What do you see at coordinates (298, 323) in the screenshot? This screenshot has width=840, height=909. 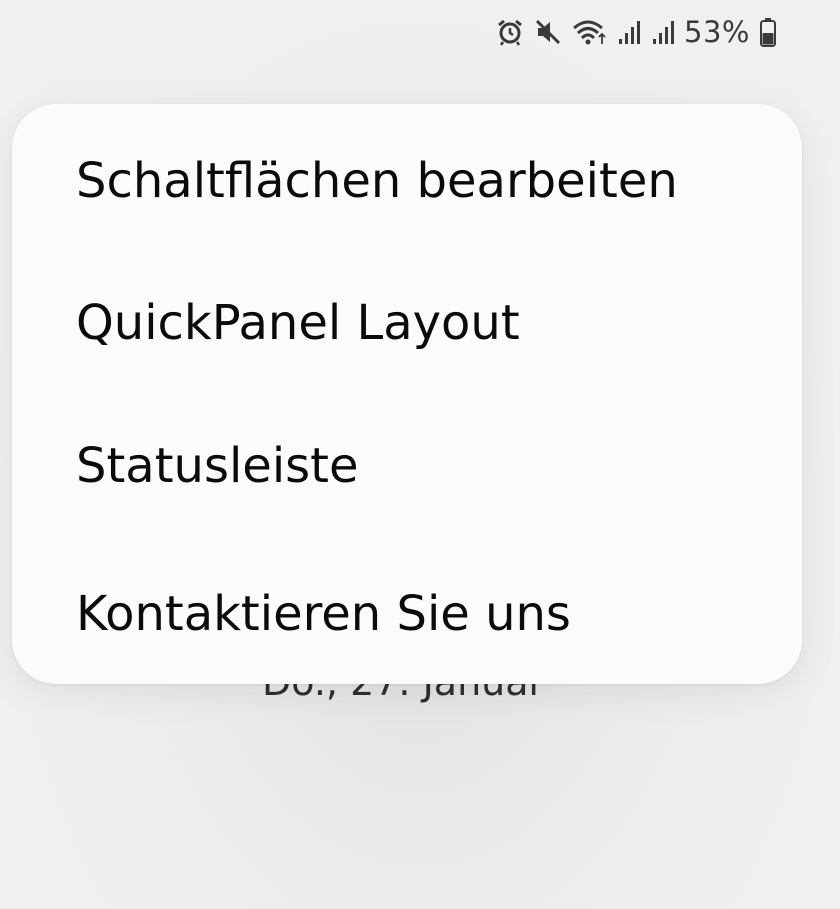 I see `menu-item-label: QuickPanel Layout` at bounding box center [298, 323].